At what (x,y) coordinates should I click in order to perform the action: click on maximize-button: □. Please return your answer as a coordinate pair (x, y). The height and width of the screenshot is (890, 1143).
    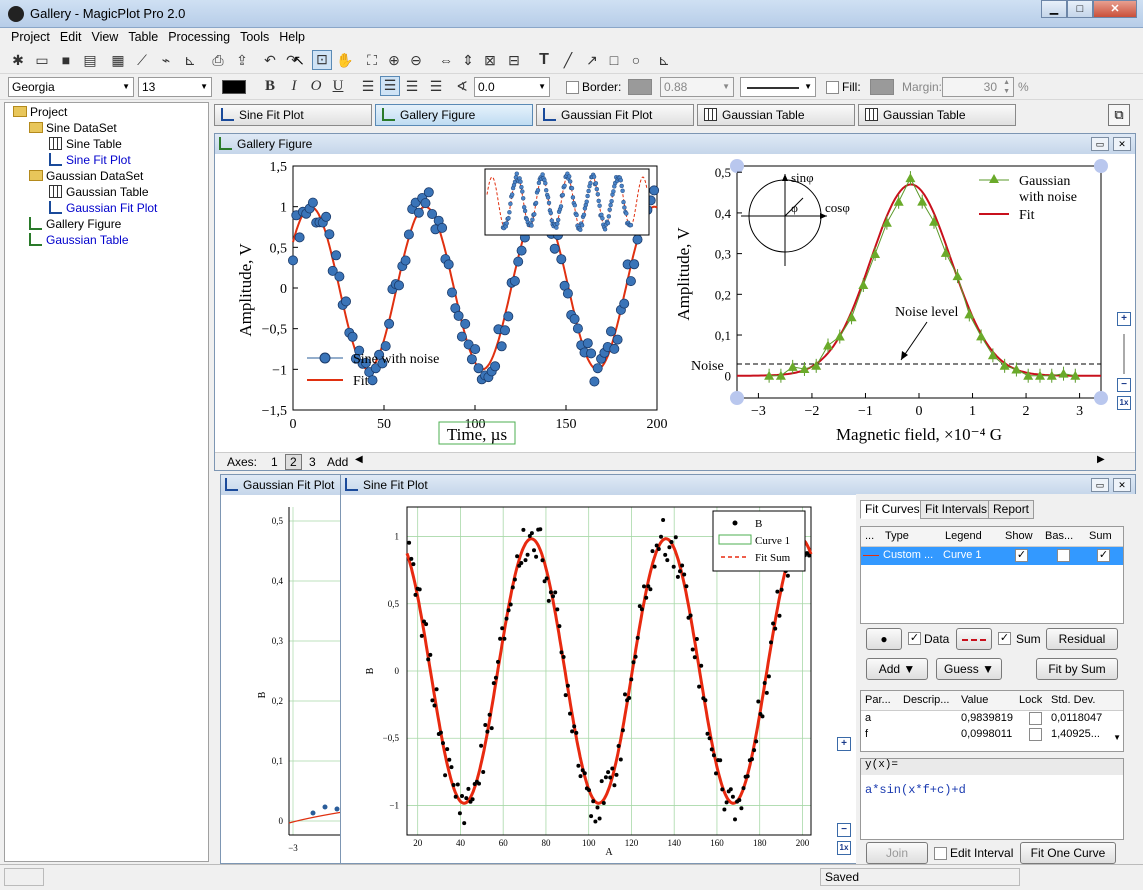
    Looking at the image, I should click on (1080, 9).